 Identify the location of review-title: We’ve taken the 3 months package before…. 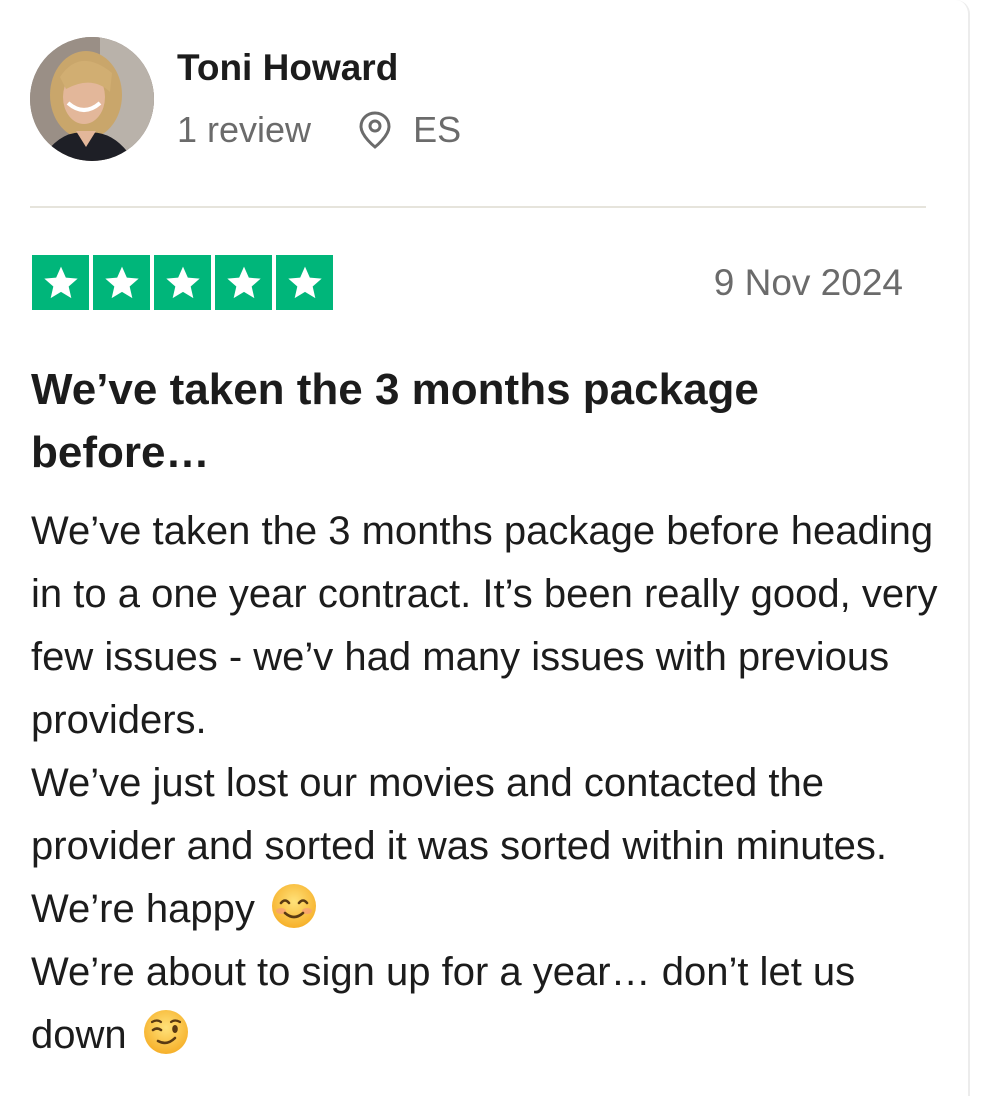
(471, 421).